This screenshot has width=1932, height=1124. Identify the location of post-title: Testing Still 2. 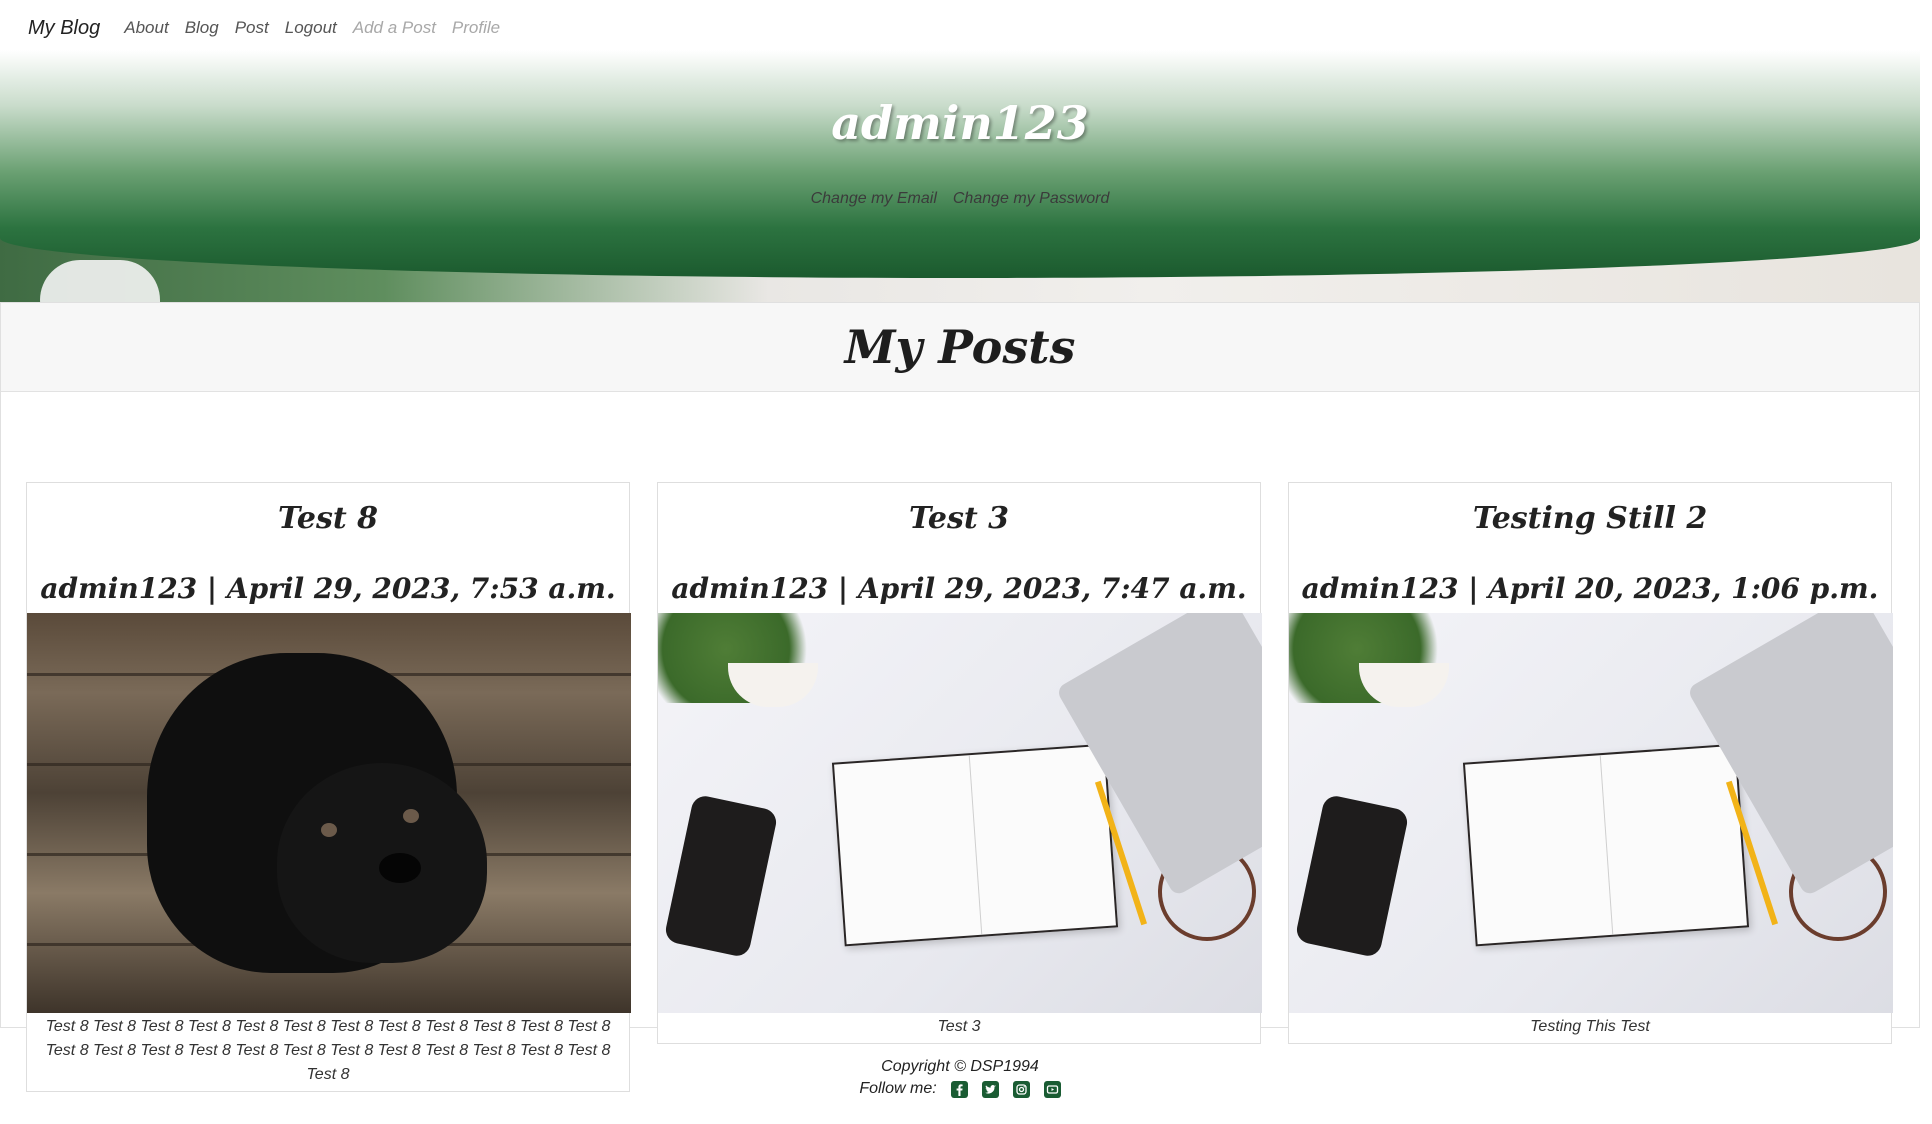
(1590, 519).